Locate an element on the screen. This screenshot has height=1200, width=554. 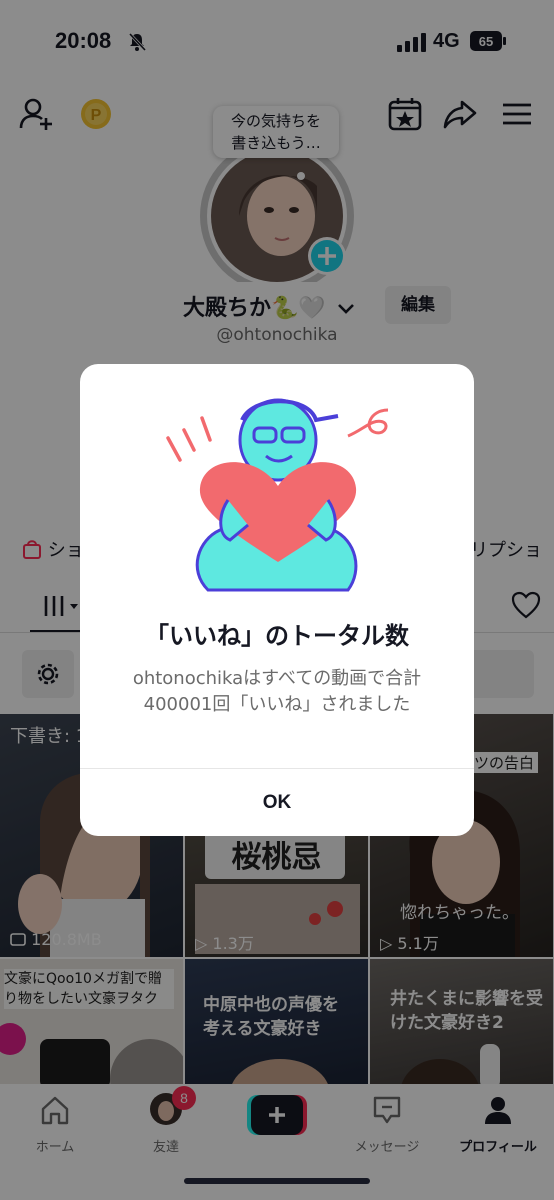
nav-messages-label: メッセージ is located at coordinates (387, 1147).